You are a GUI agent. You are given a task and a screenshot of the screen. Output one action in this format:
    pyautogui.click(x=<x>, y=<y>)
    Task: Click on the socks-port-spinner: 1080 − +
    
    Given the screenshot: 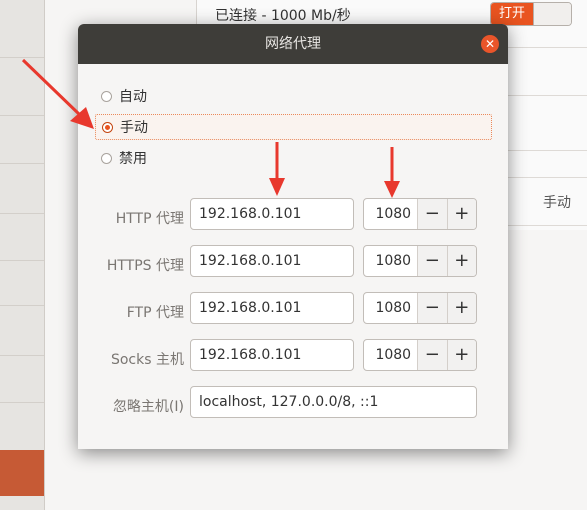 What is the action you would take?
    pyautogui.click(x=420, y=355)
    